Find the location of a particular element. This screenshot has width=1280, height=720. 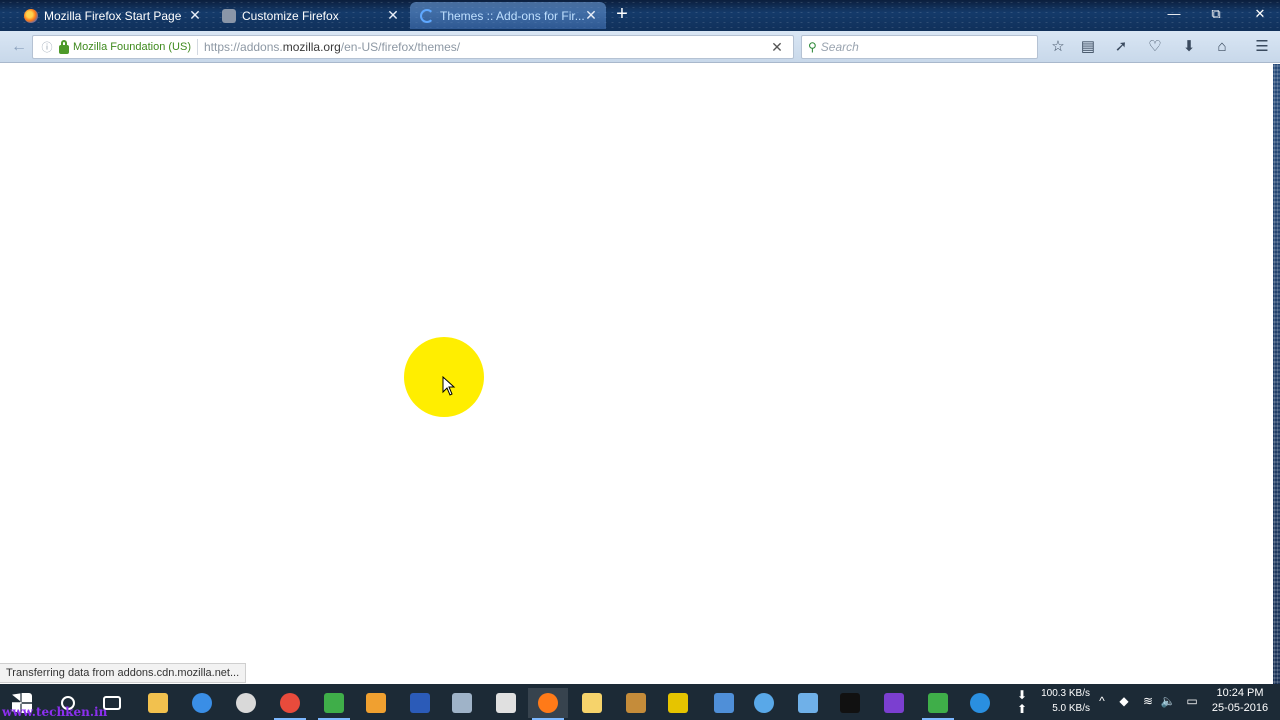

site-identity: Mozilla Foundation (US) is located at coordinates (132, 47).